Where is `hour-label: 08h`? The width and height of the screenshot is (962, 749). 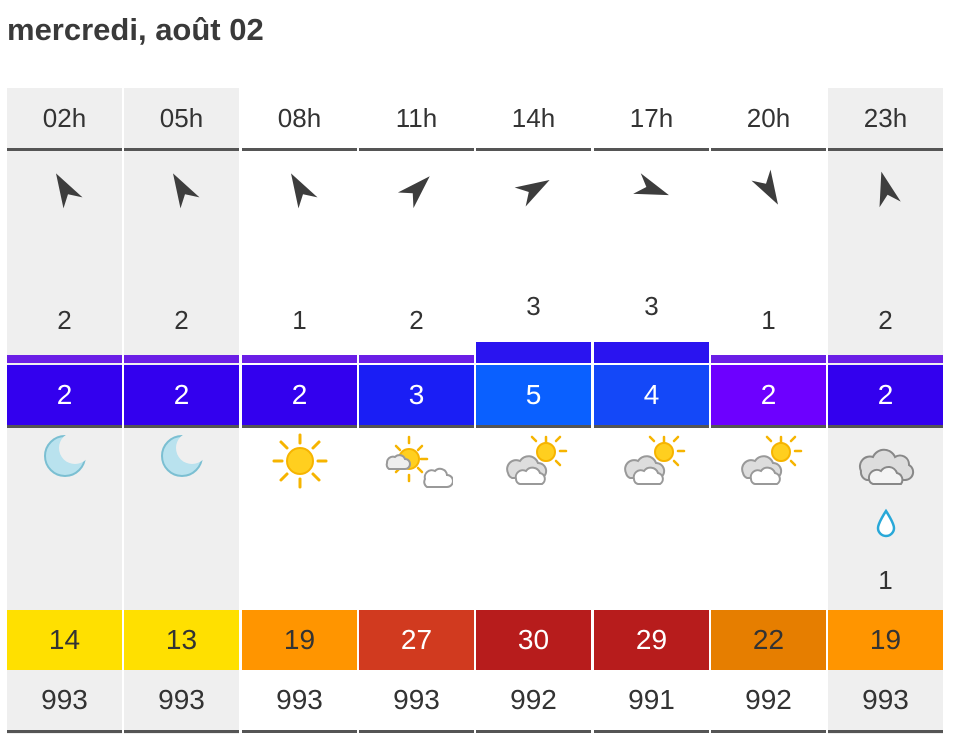
hour-label: 08h is located at coordinates (299, 118).